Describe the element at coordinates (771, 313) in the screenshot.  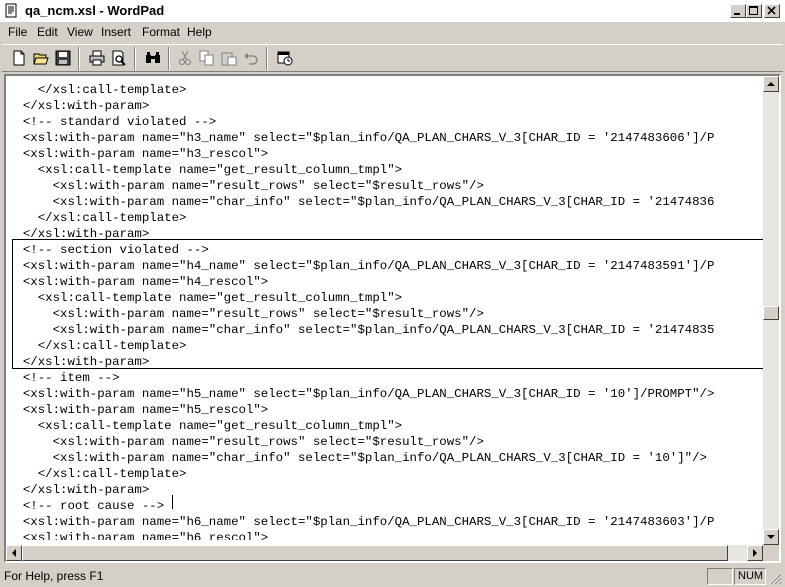
I see `vertical-scroll-thumb` at that location.